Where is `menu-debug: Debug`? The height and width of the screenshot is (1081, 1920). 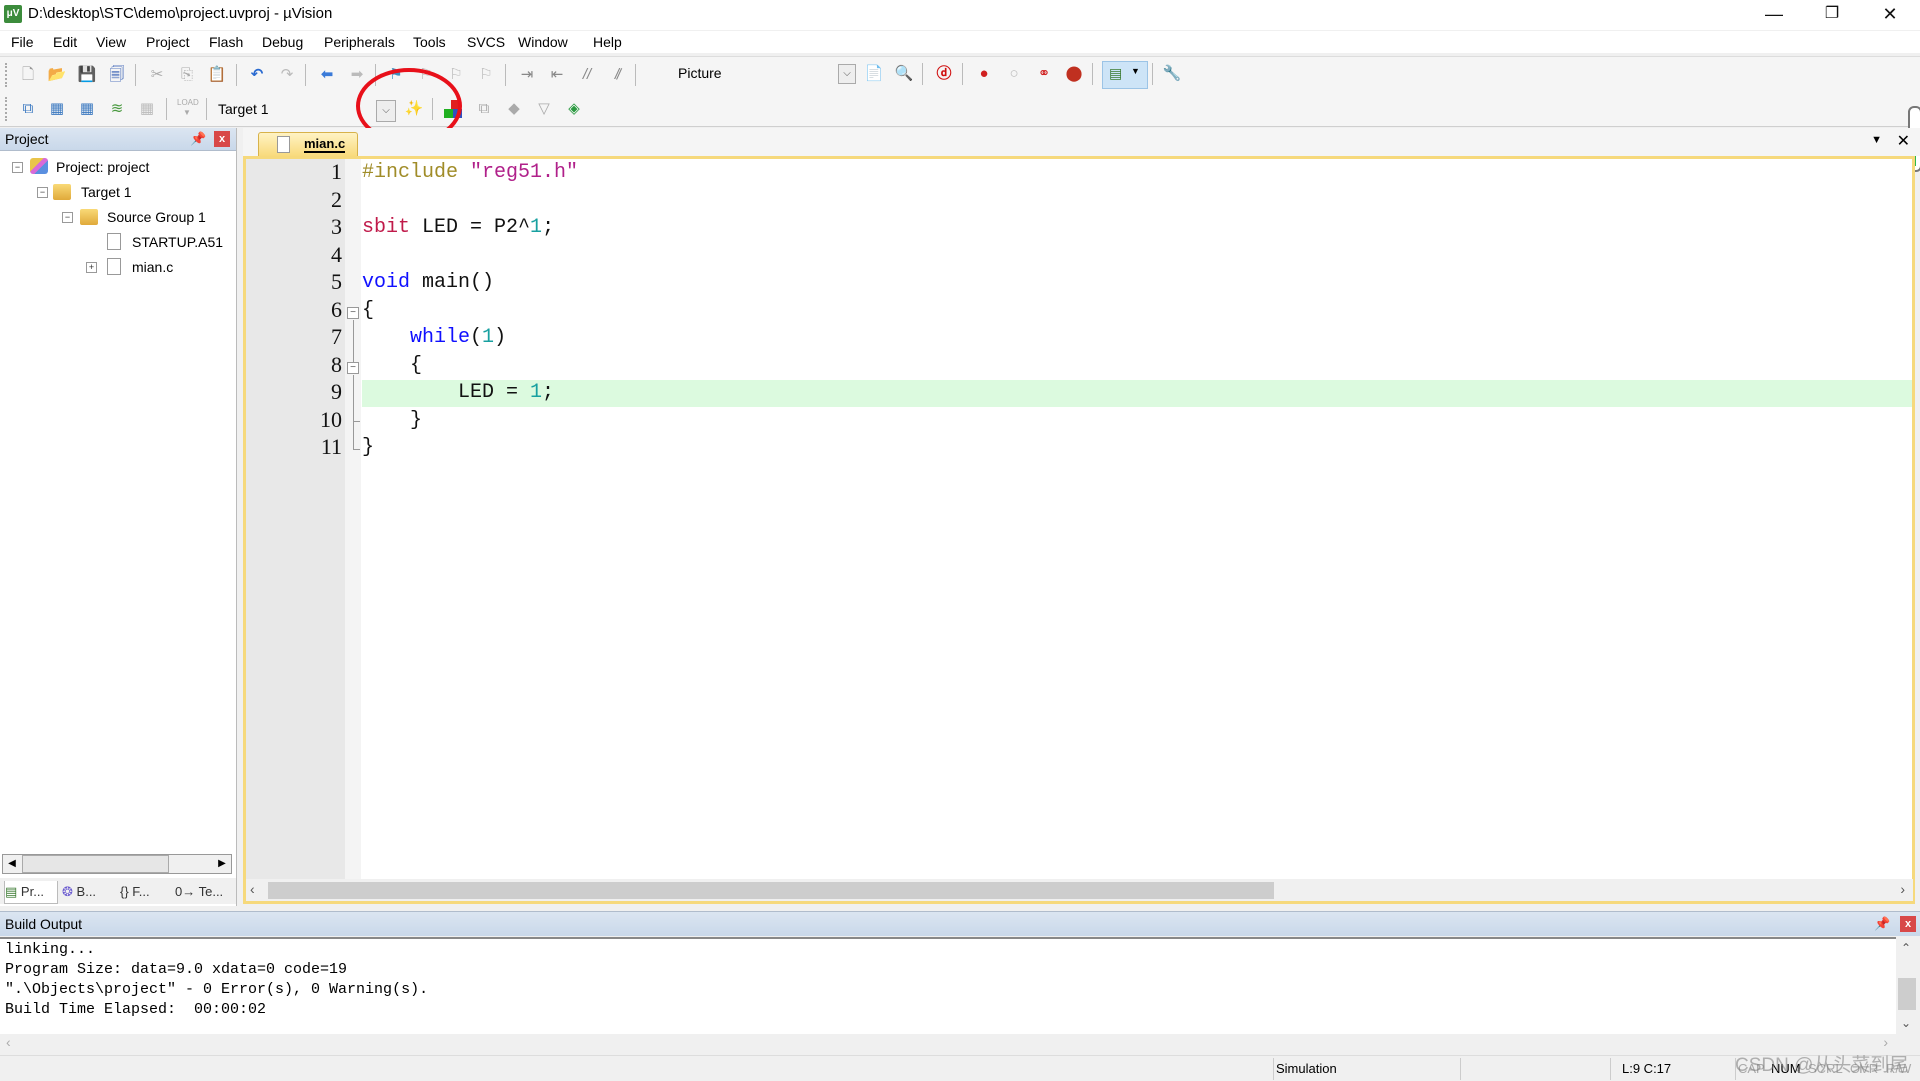 menu-debug: Debug is located at coordinates (282, 42).